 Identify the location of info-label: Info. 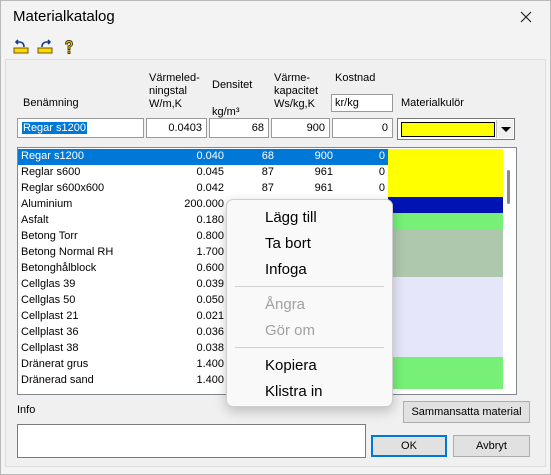
(26, 410).